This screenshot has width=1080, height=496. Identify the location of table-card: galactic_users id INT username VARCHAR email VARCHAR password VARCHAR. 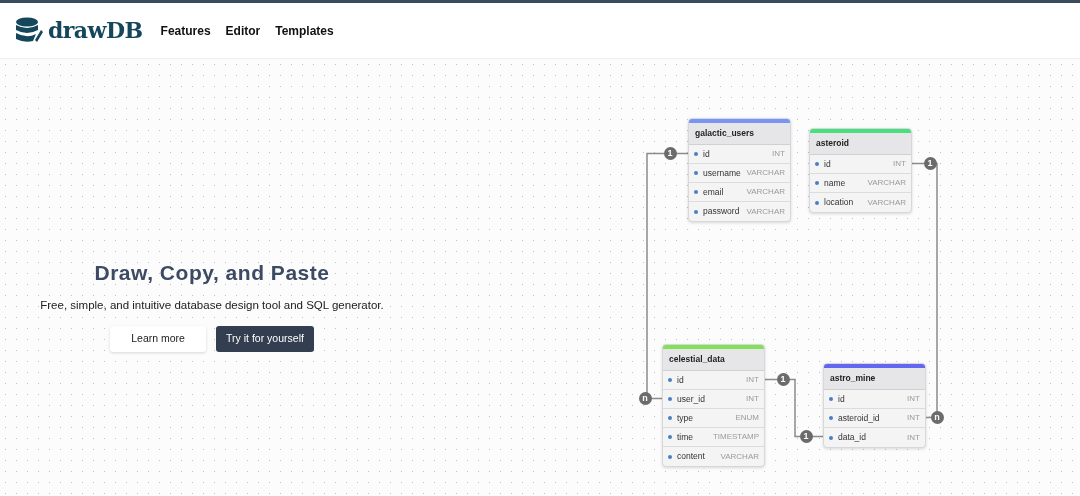
(739, 170).